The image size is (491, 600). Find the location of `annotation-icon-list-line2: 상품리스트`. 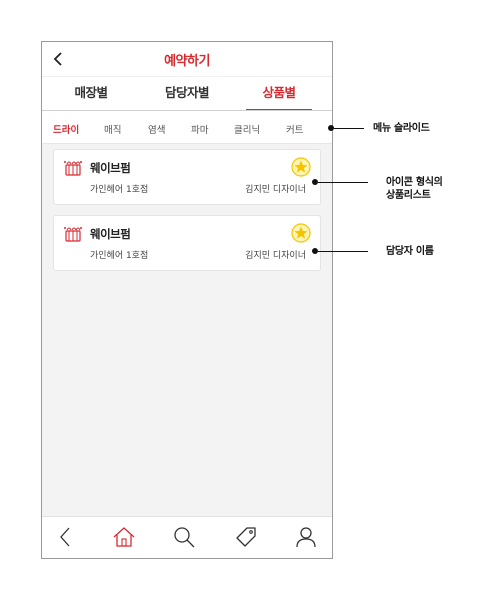

annotation-icon-list-line2: 상품리스트 is located at coordinates (408, 195).